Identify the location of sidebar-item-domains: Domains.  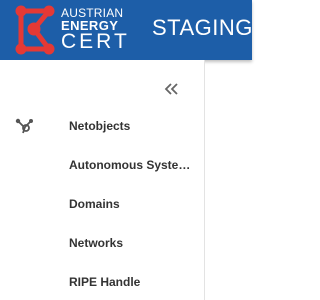
(102, 205).